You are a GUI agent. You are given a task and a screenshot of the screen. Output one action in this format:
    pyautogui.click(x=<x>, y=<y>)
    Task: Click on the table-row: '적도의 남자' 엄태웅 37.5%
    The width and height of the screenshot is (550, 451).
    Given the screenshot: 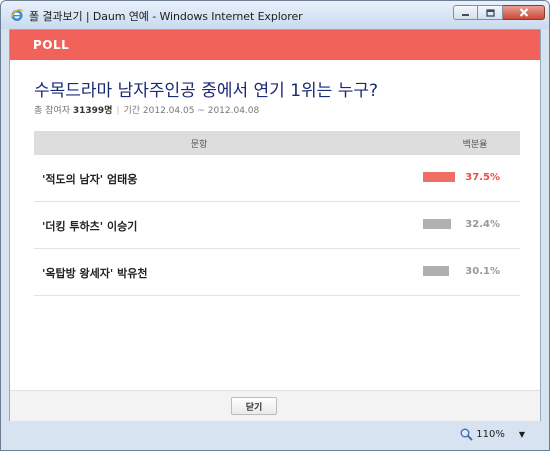 What is the action you would take?
    pyautogui.click(x=277, y=178)
    